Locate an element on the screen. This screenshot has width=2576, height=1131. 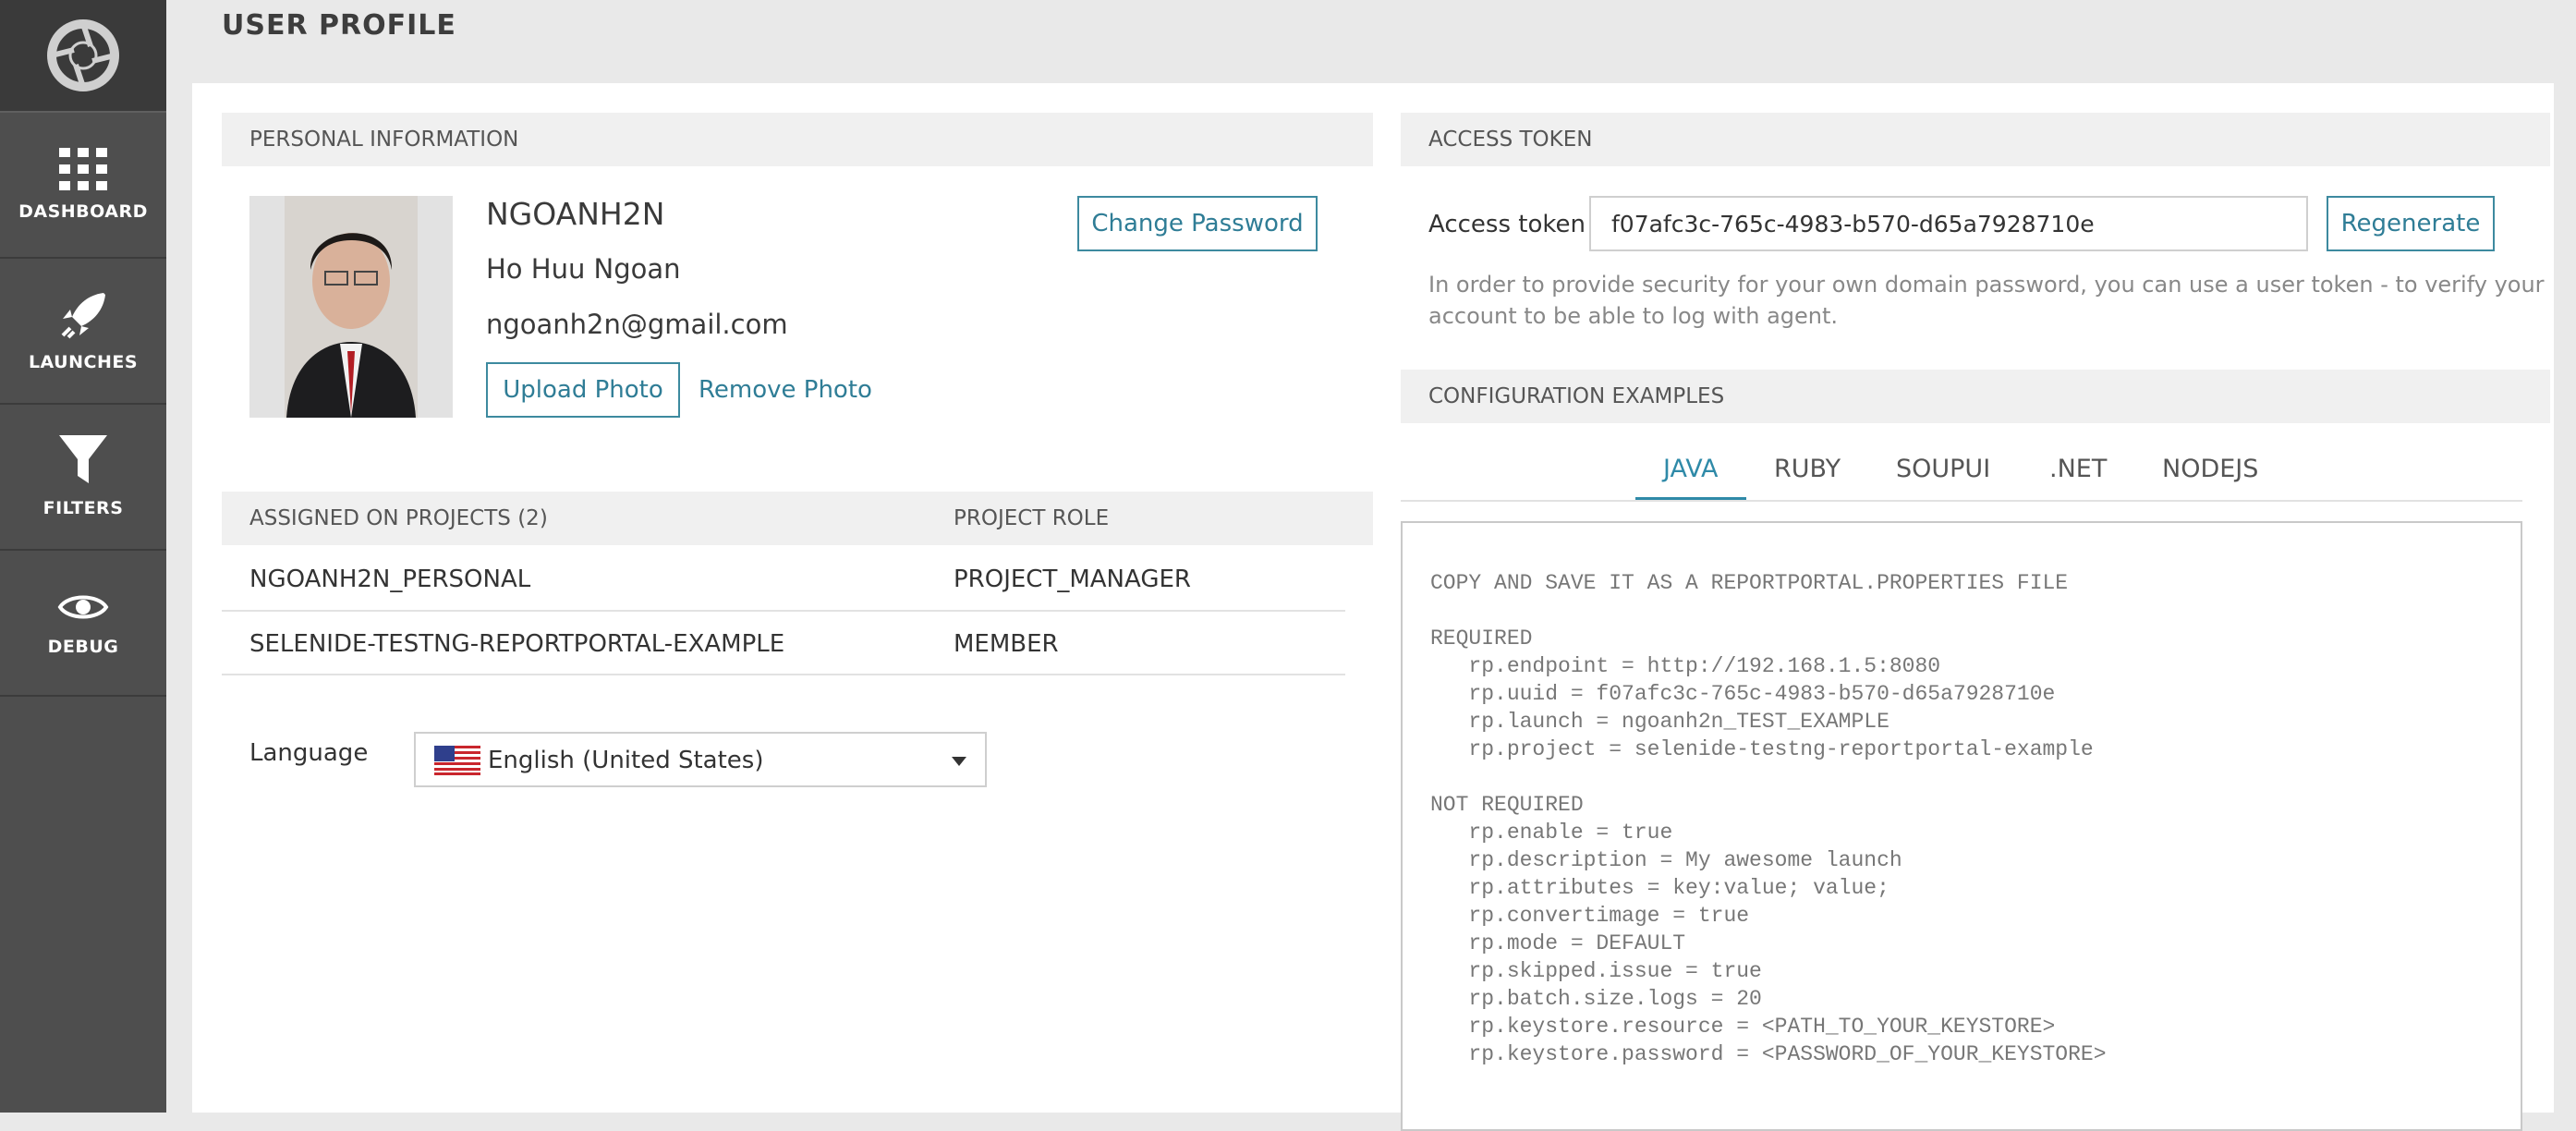
avatar is located at coordinates (351, 307).